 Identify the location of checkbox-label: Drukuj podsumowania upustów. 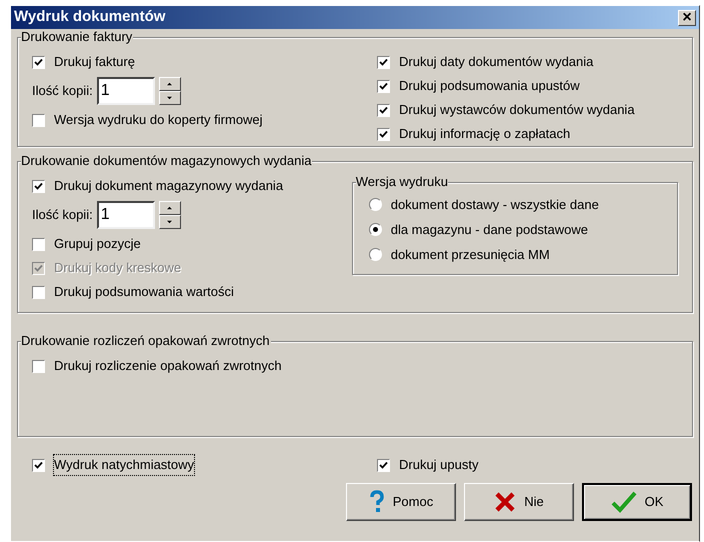
(489, 86).